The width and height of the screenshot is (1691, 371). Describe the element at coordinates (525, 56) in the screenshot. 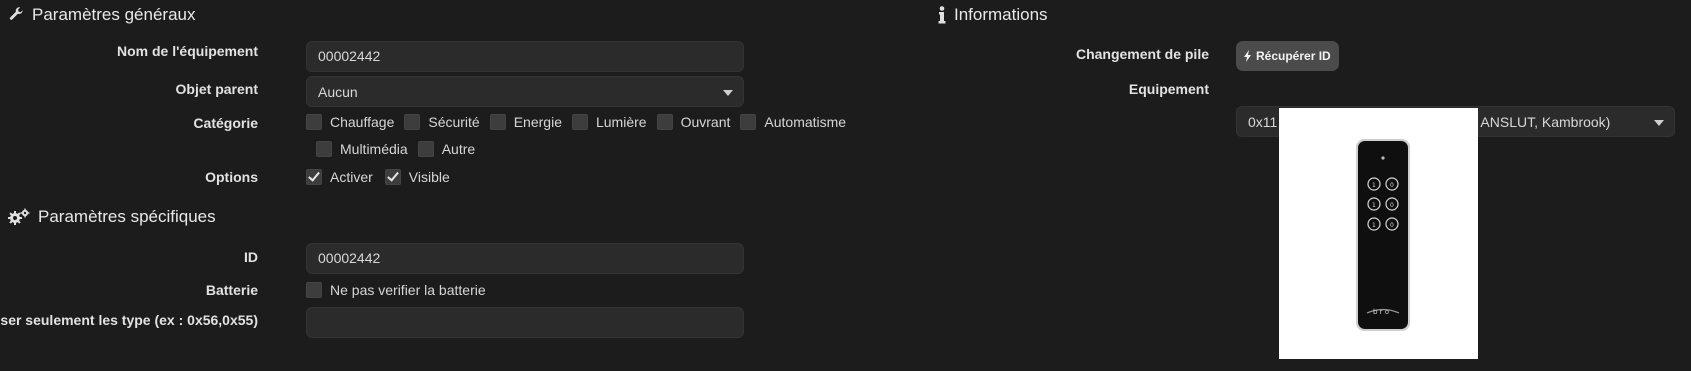

I see `equipment-name-input` at that location.